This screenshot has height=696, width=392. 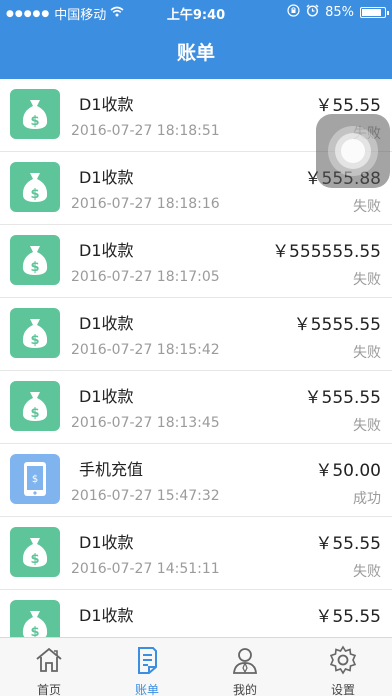 I want to click on tab-label: 我的, so click(x=244, y=689).